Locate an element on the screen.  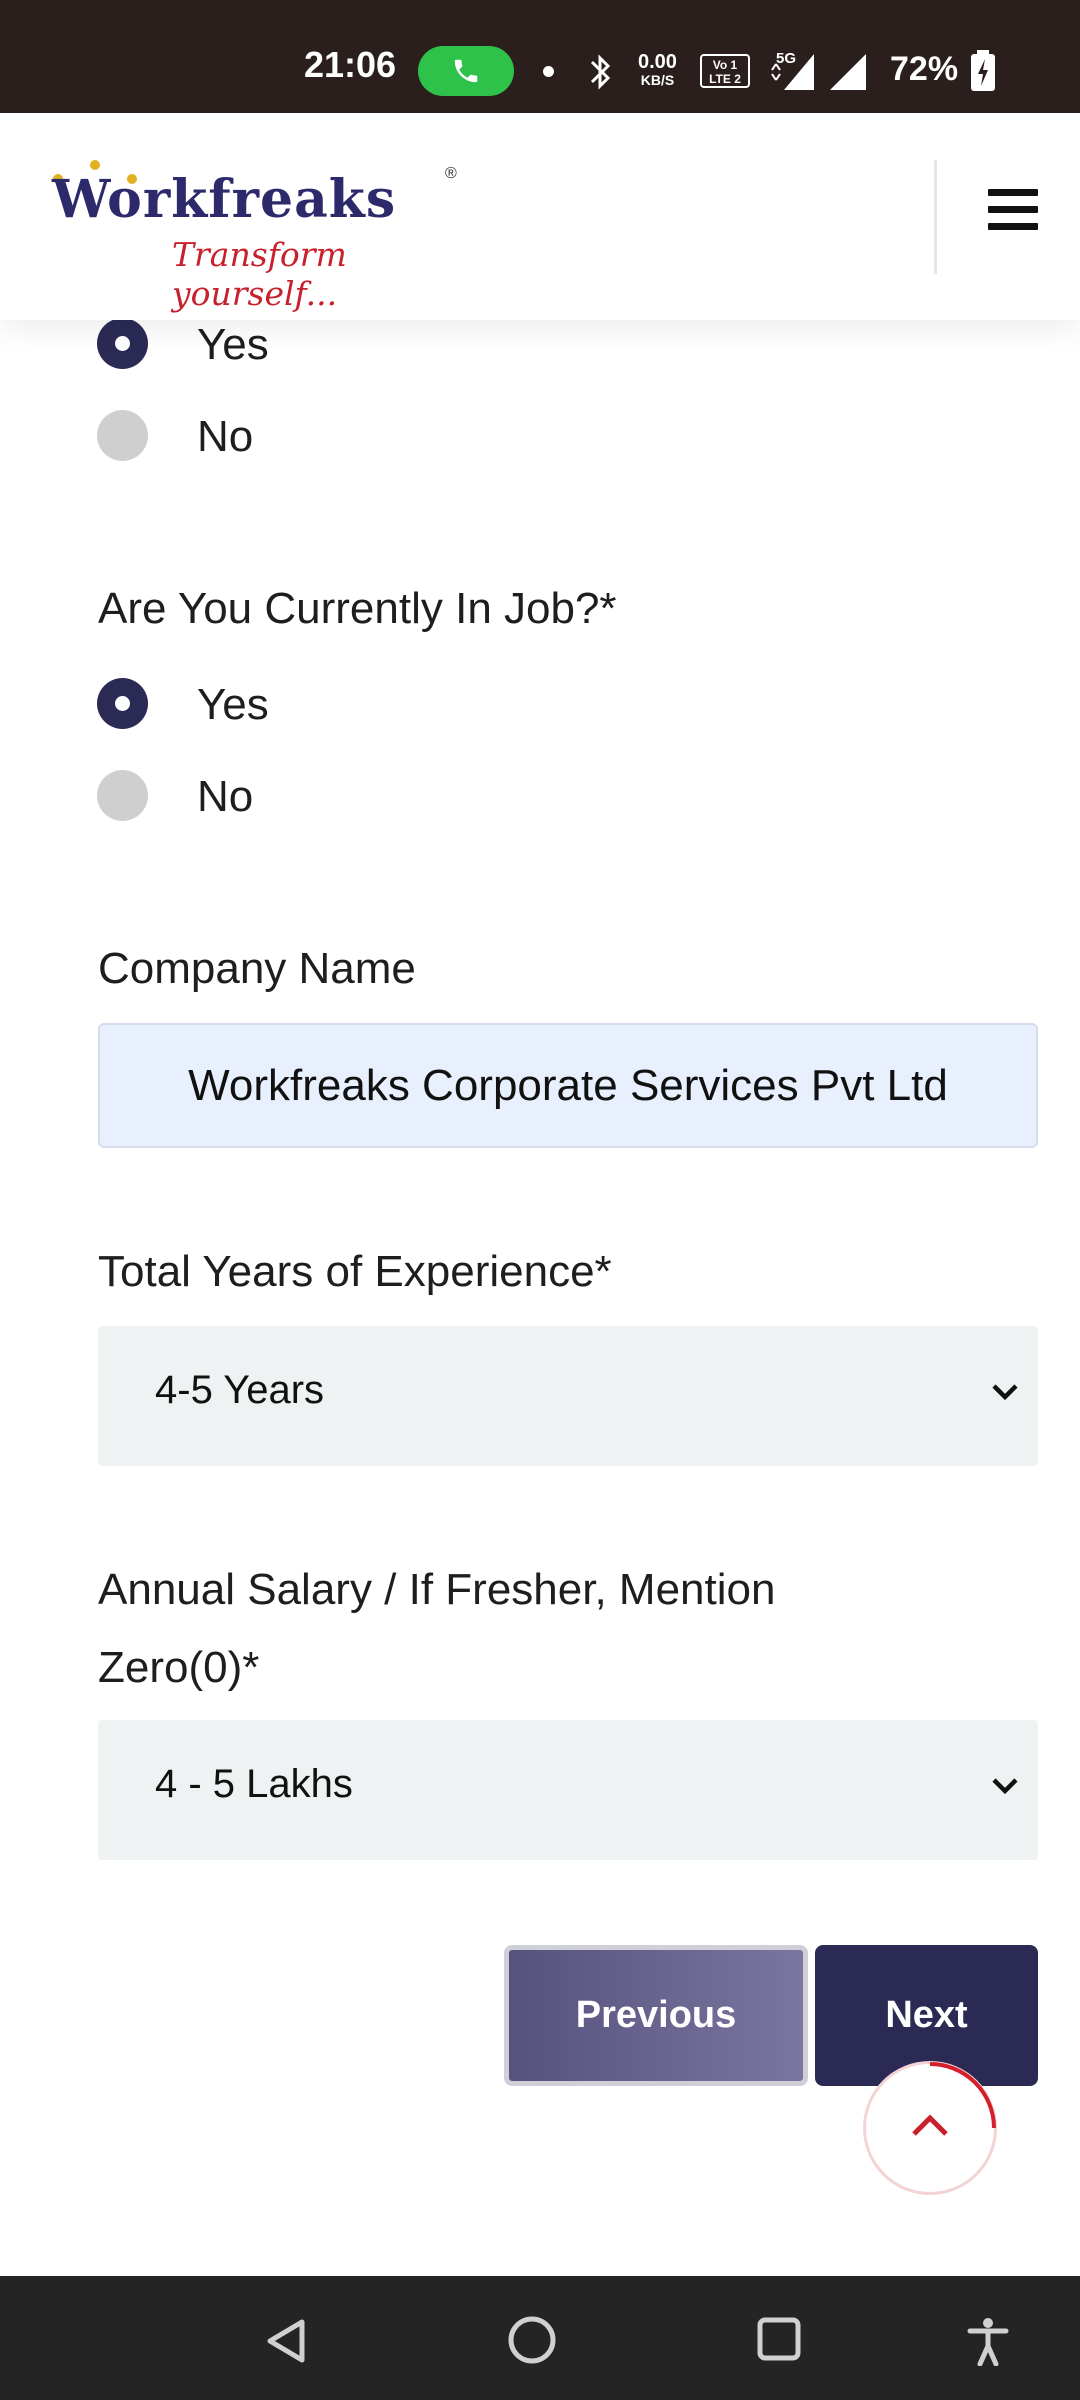
bluetooth-icon is located at coordinates (600, 72).